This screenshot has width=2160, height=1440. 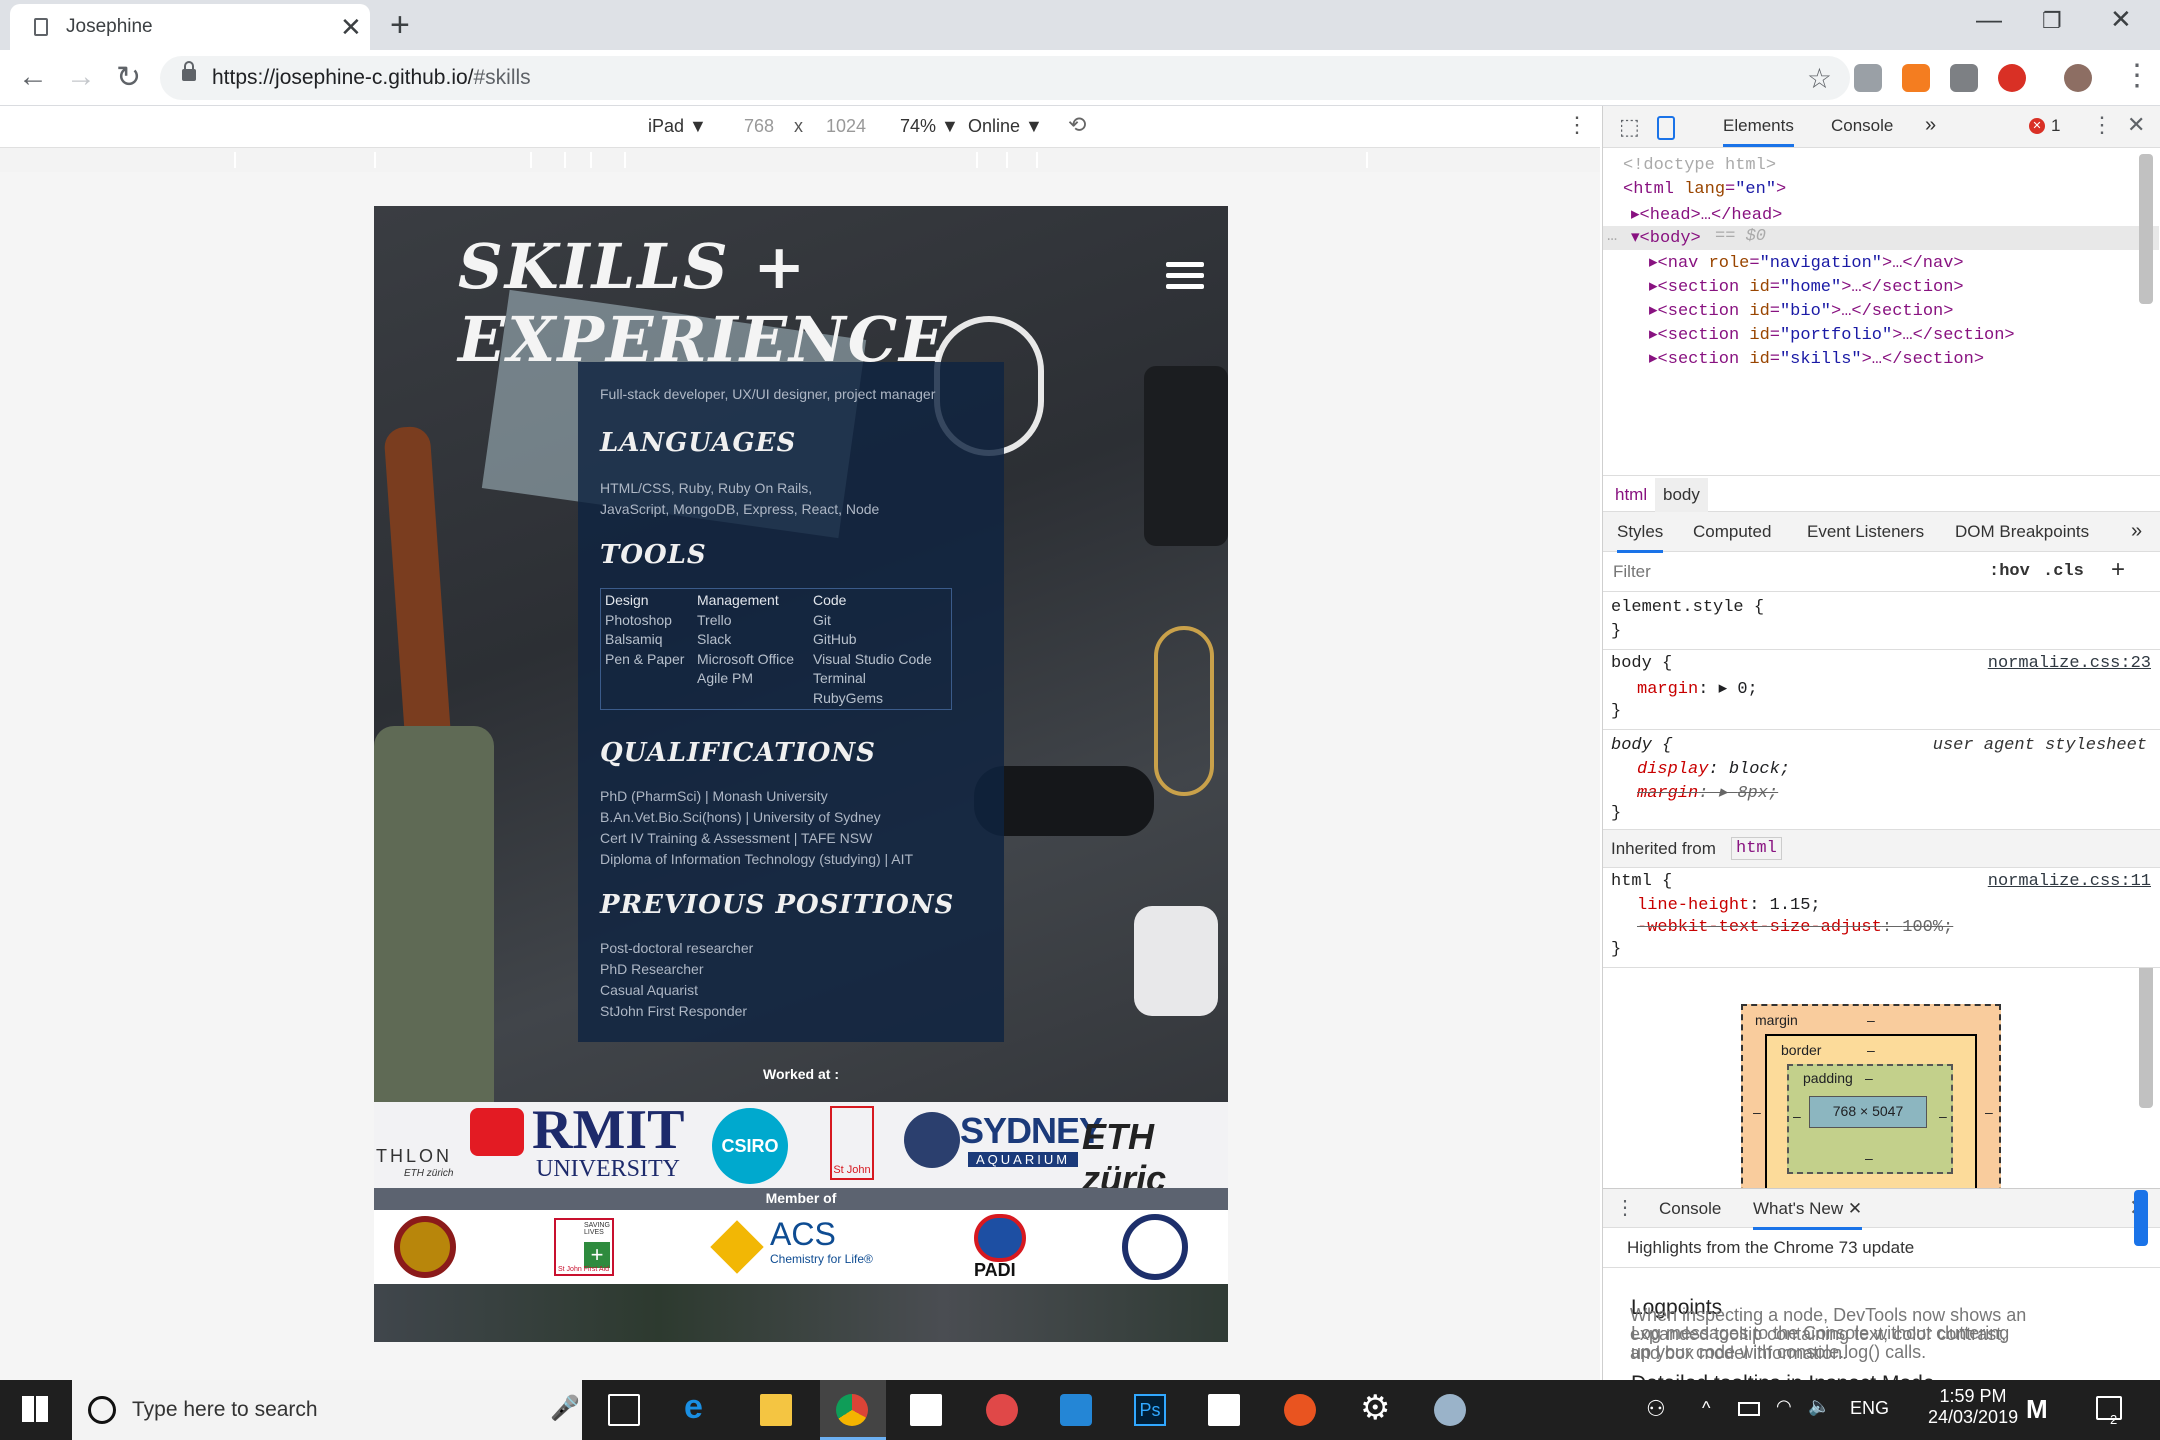 I want to click on normalize-link-11: normalize.css:11, so click(x=2069, y=881).